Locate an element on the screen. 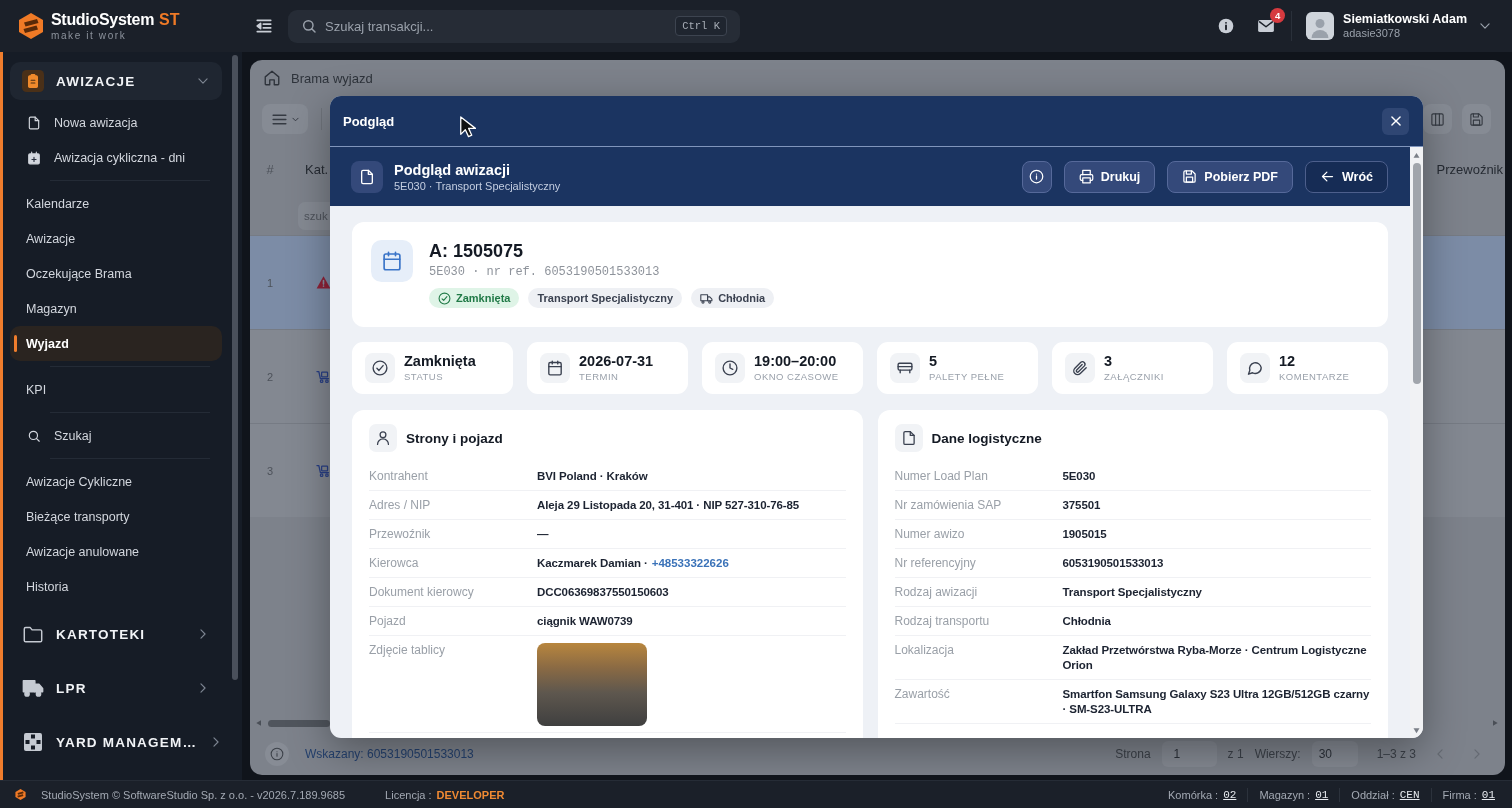  field-label: Pojazd is located at coordinates (388, 621).